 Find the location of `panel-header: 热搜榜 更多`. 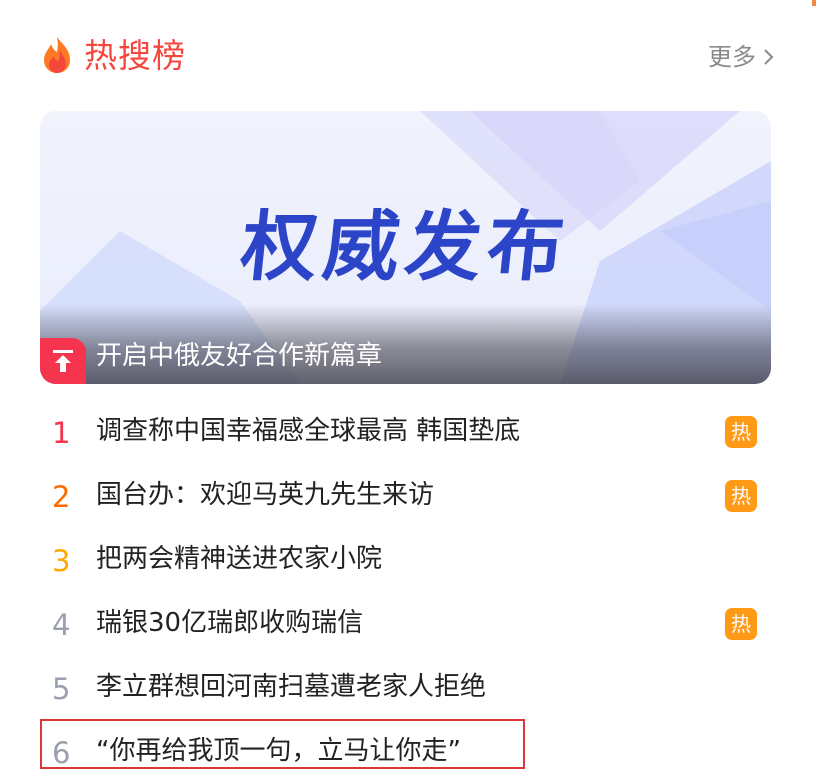

panel-header: 热搜榜 更多 is located at coordinates (408, 56).